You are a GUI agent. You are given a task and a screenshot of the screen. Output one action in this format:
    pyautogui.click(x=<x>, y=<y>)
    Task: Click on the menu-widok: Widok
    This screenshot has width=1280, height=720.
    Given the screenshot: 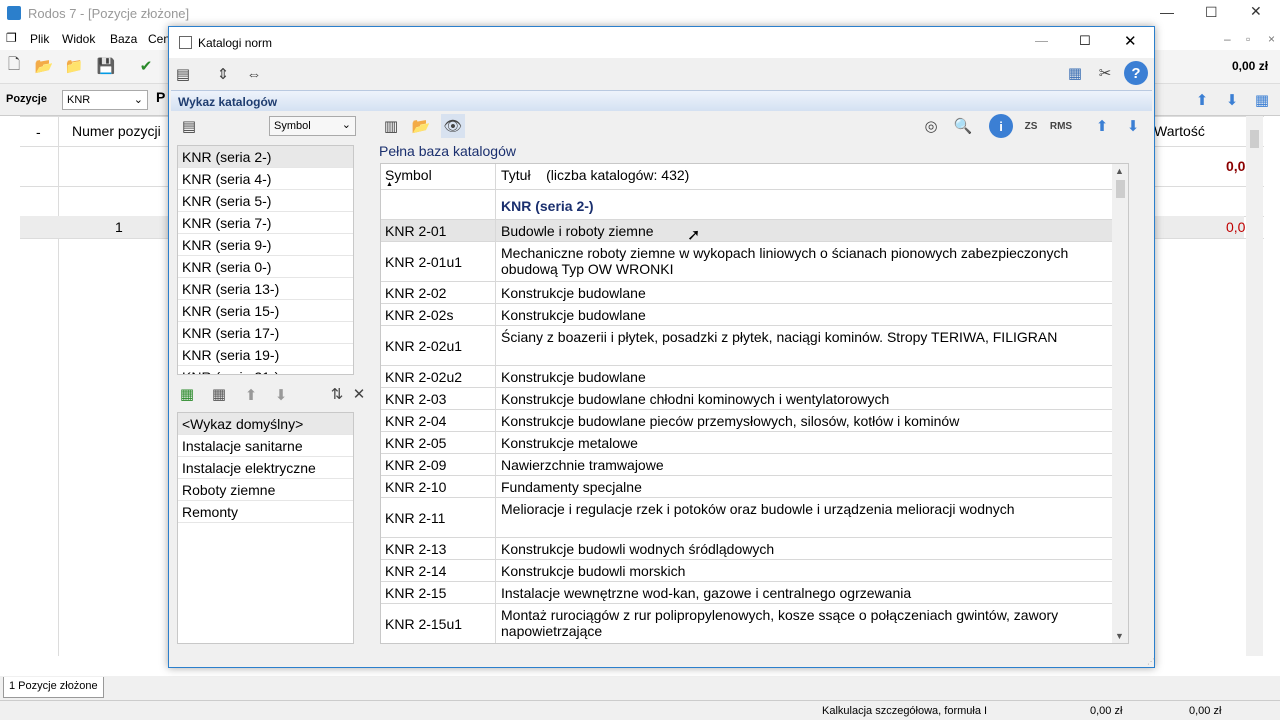 What is the action you would take?
    pyautogui.click(x=78, y=39)
    